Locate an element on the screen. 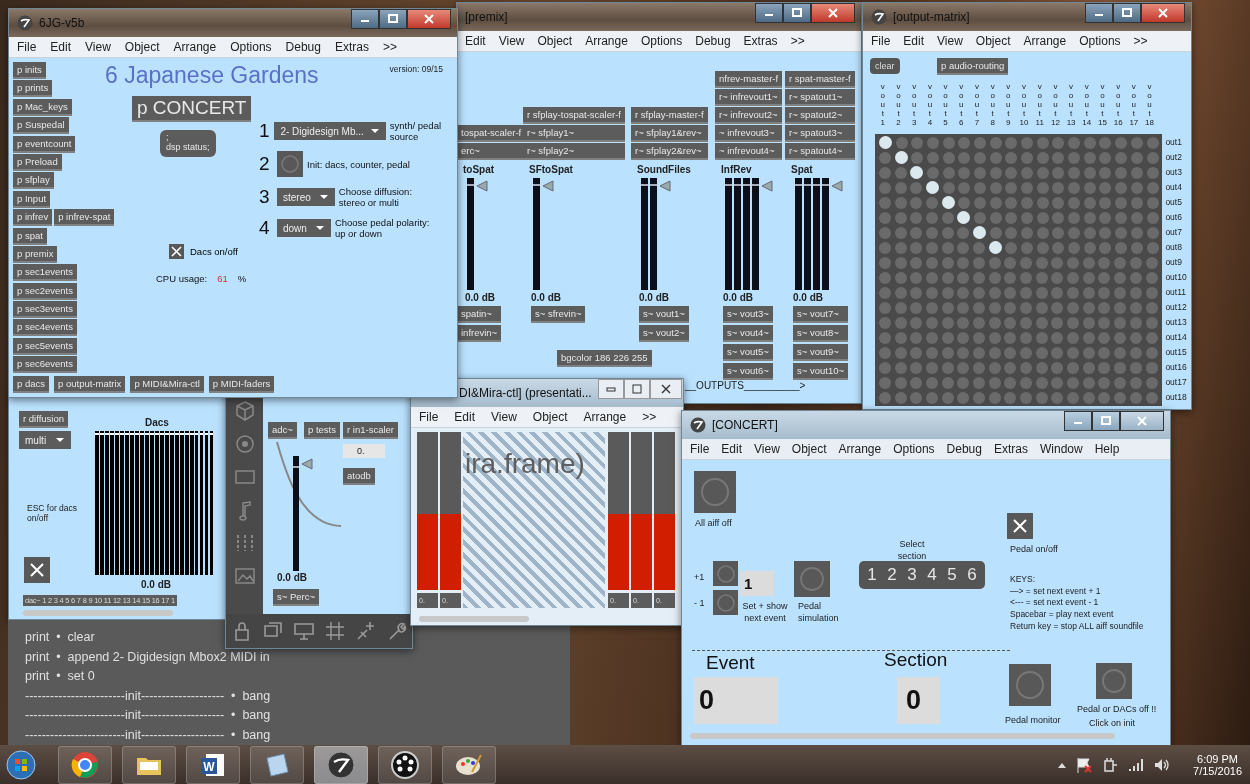 This screenshot has height=784, width=1250. patch-object: s~ vout5~ is located at coordinates (748, 352).